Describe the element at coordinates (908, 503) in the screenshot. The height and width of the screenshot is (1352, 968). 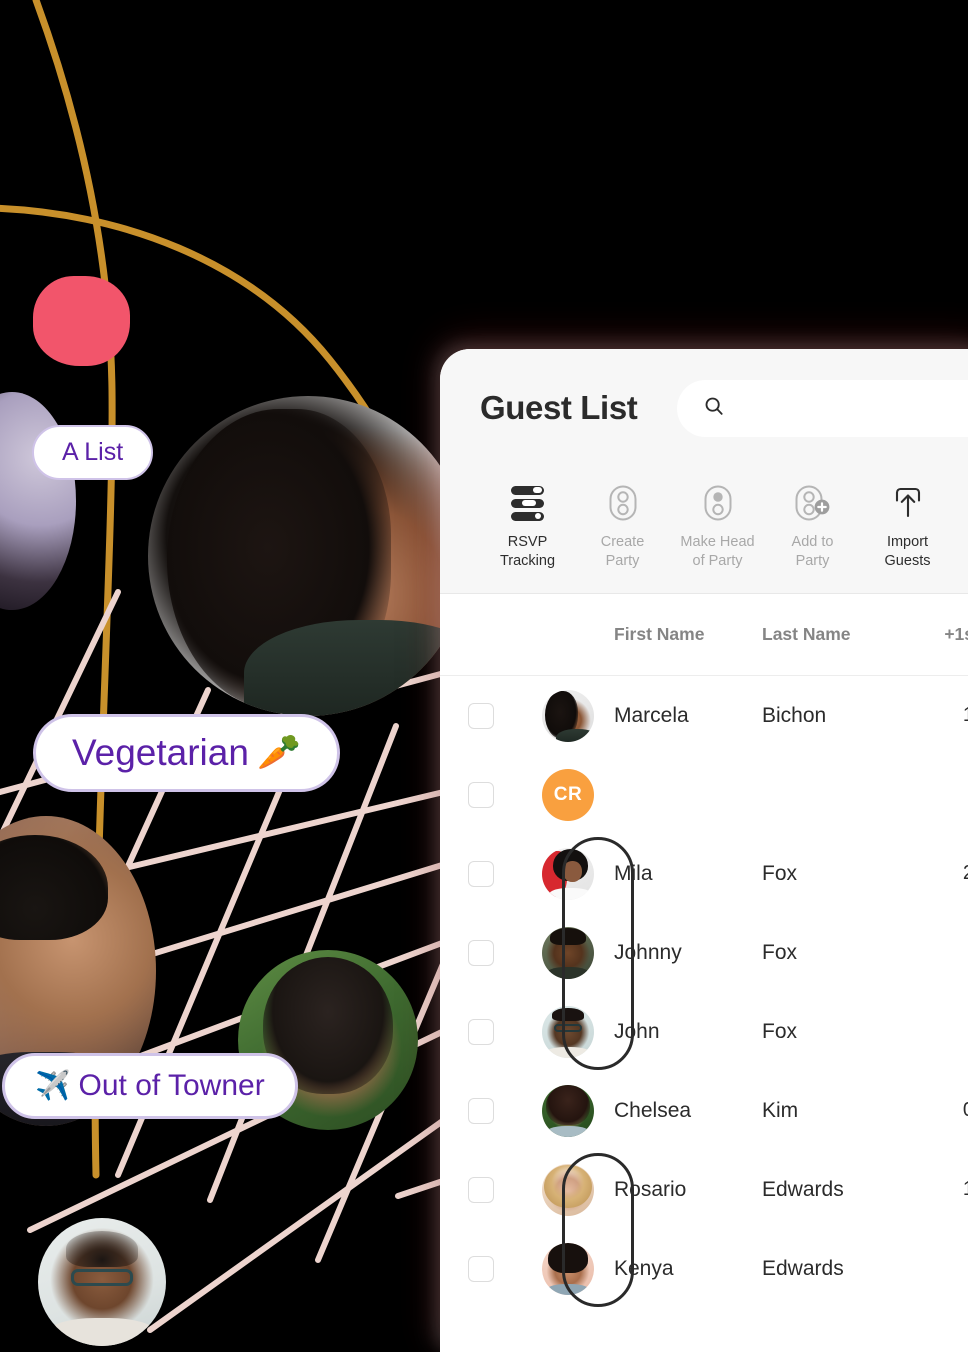
I see `upload-arrow-icon` at that location.